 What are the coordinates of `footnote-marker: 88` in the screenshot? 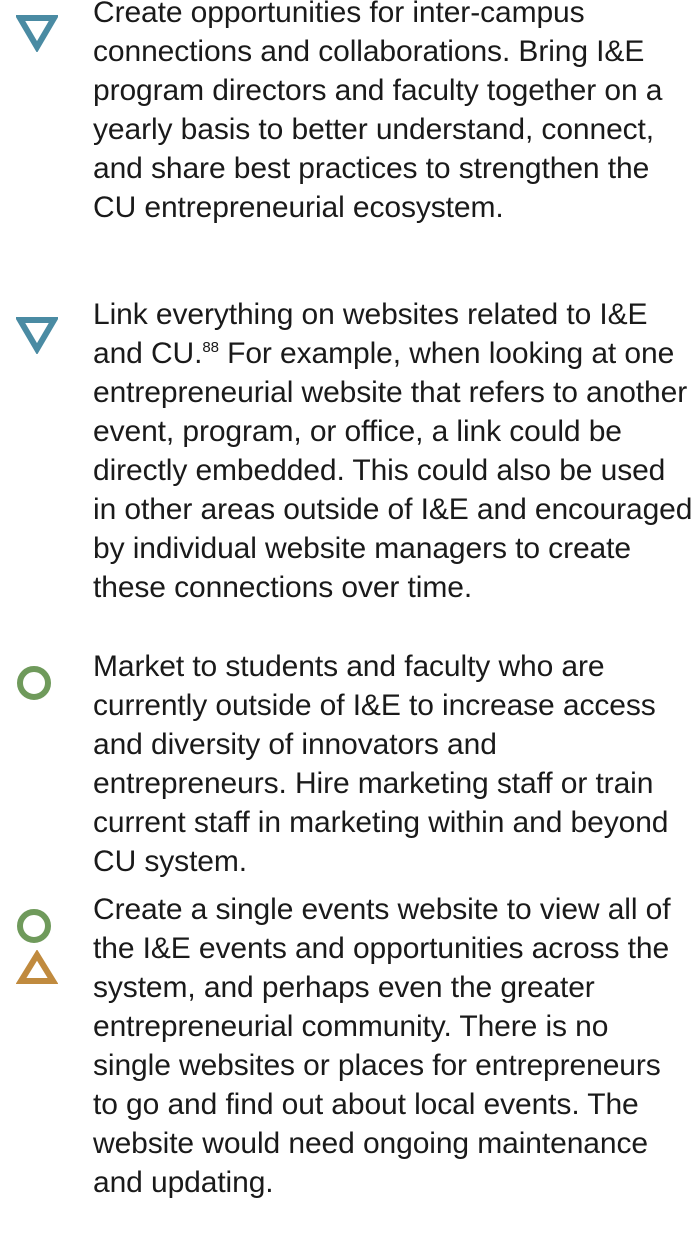 It's located at (210, 347).